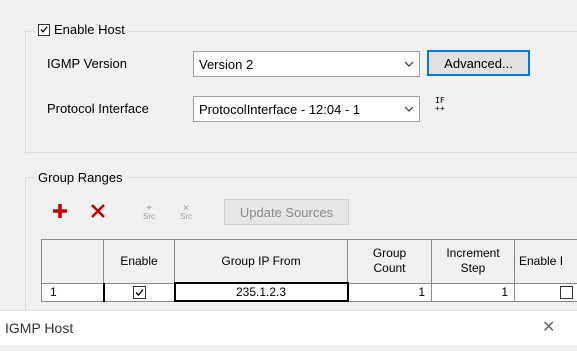  What do you see at coordinates (89, 29) in the screenshot?
I see `enable-host-label: Enable Host` at bounding box center [89, 29].